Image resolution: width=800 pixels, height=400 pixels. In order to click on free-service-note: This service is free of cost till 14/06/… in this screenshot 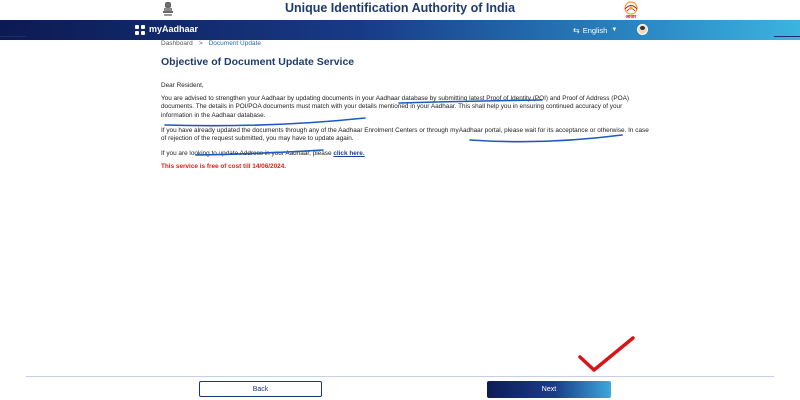, I will do `click(224, 167)`.